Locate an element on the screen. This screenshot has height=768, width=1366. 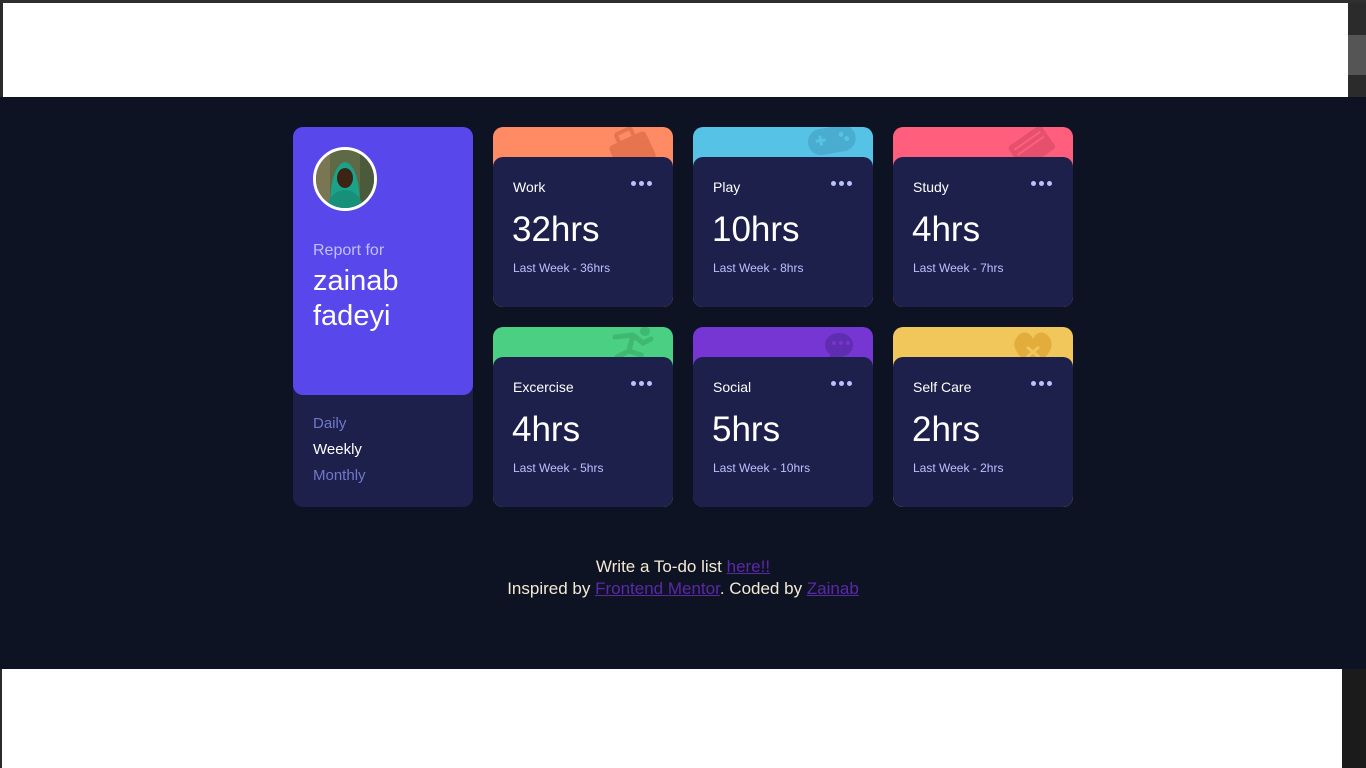
activity-card-study: Study 4hrs Last Week - 7hrs is located at coordinates (983, 217).